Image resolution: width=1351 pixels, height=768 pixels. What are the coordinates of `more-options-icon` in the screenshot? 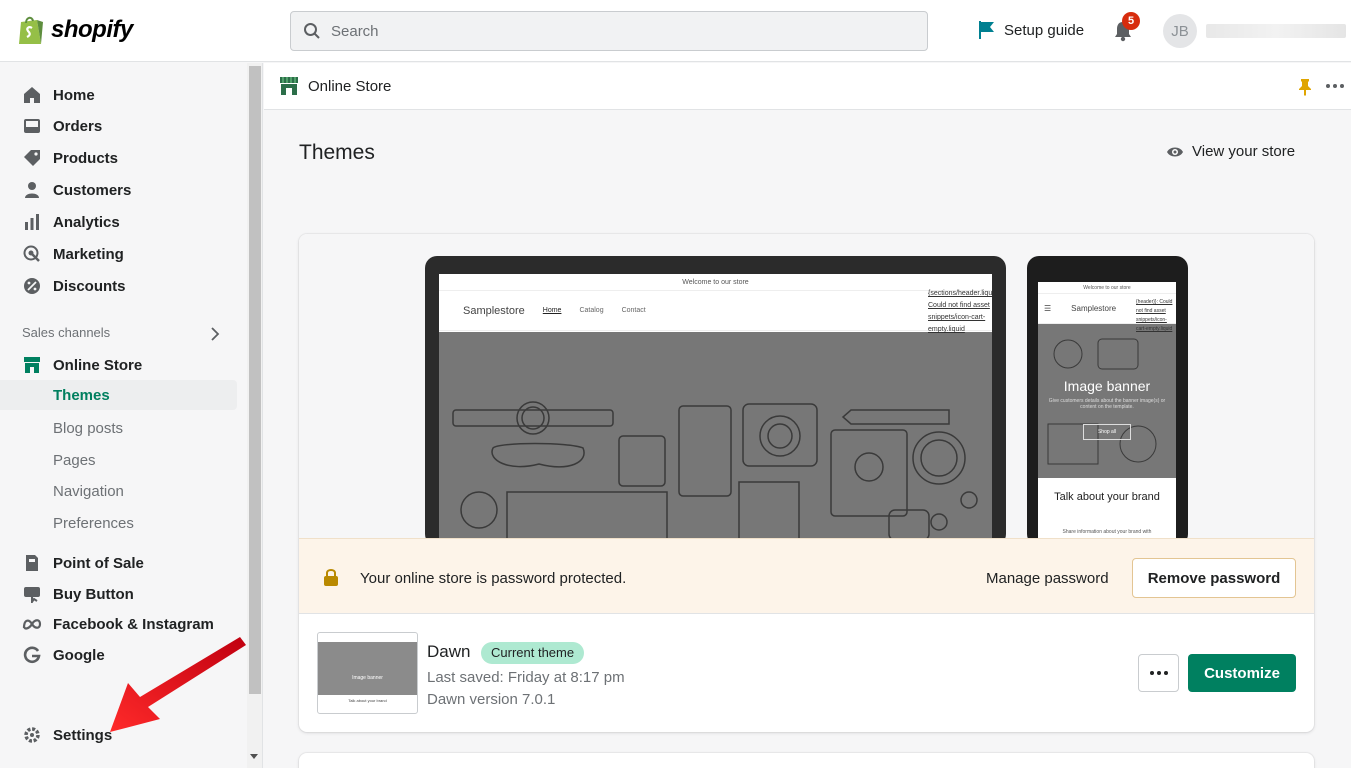 It's located at (1335, 86).